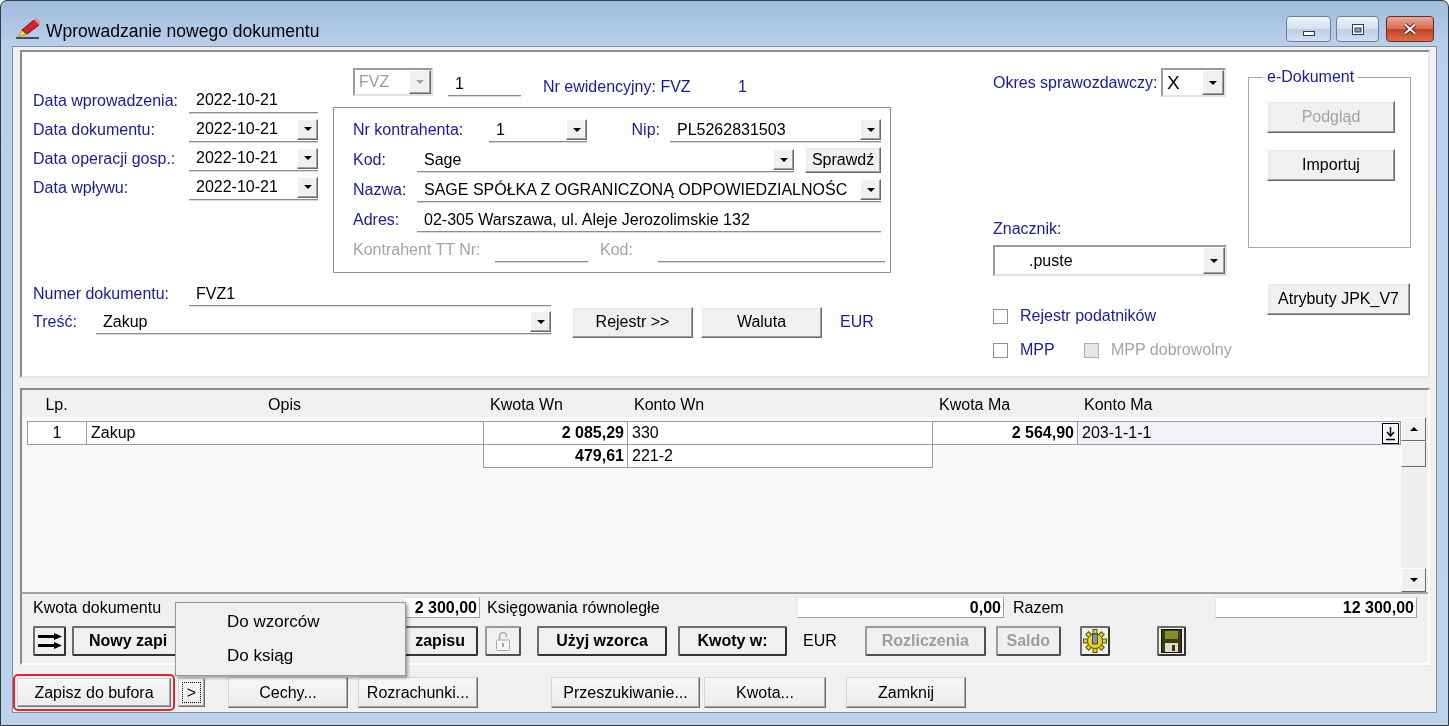  I want to click on minimize-icon, so click(1308, 33).